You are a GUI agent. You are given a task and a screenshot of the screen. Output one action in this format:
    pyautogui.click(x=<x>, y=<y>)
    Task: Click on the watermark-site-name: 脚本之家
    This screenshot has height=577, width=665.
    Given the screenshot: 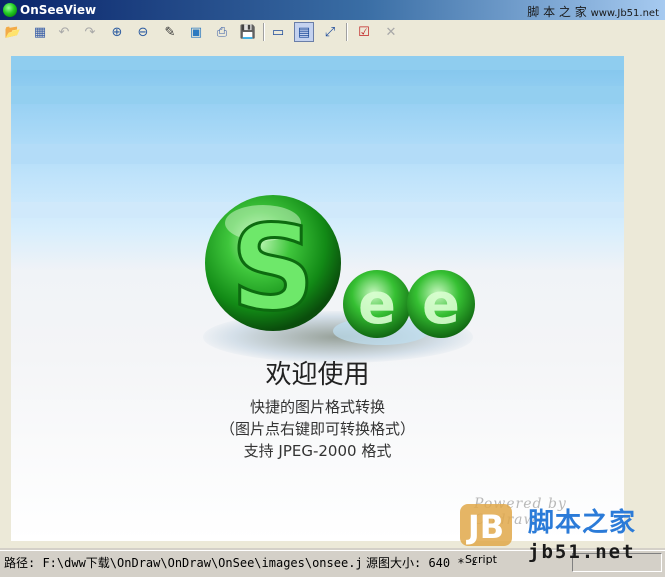 What is the action you would take?
    pyautogui.click(x=582, y=523)
    